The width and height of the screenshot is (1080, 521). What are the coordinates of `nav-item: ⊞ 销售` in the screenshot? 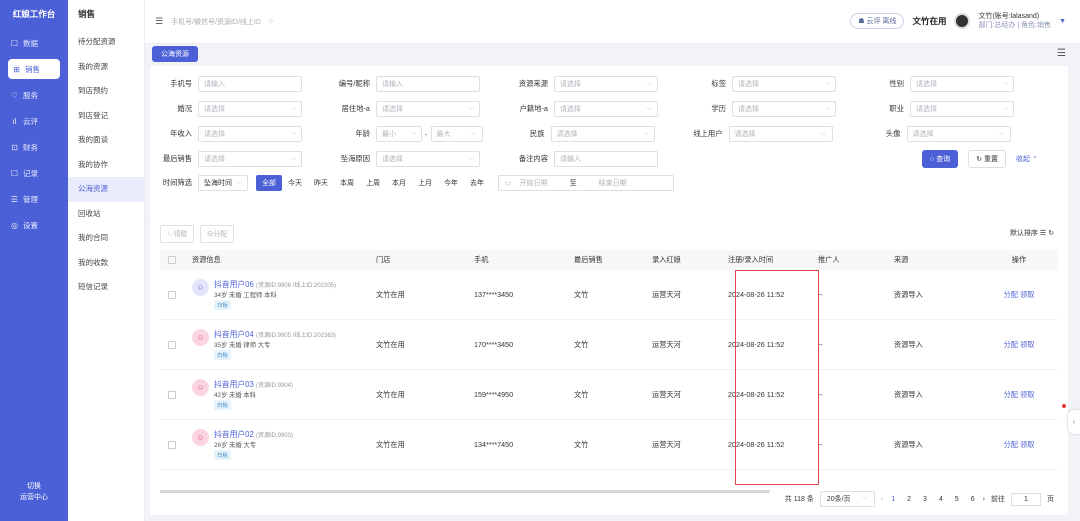 It's located at (34, 69).